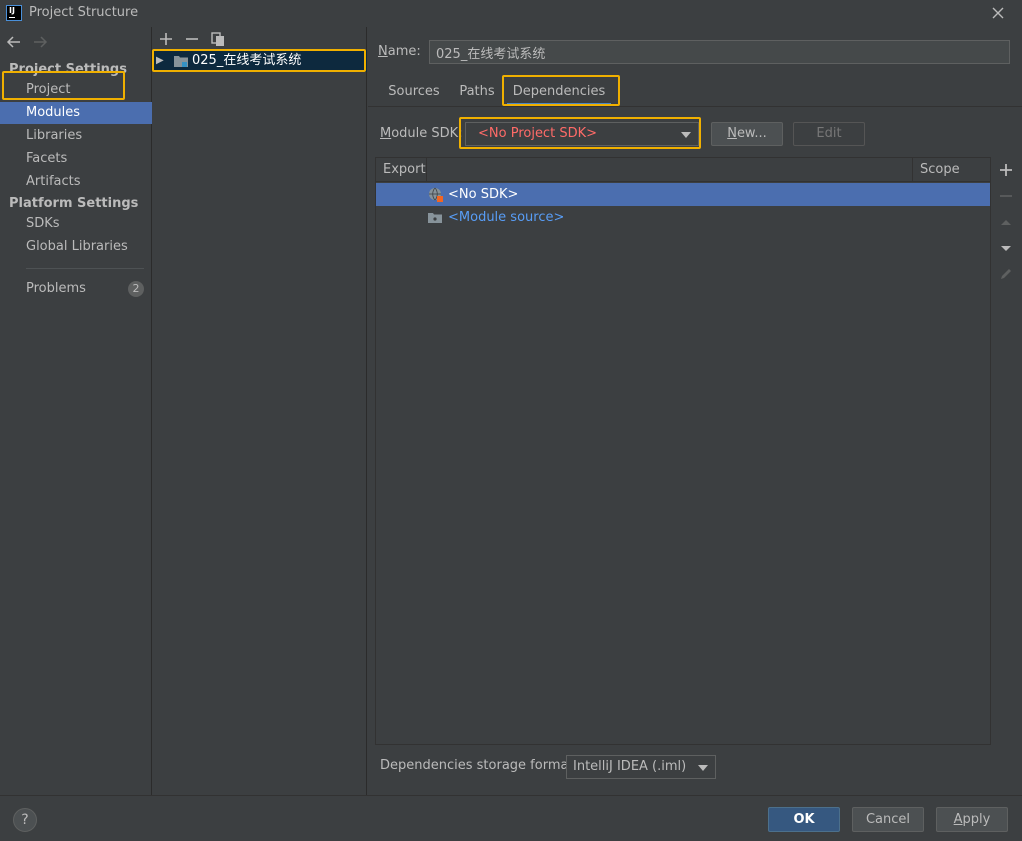  What do you see at coordinates (76, 182) in the screenshot?
I see `sidebar-item-artifacts: Artifacts` at bounding box center [76, 182].